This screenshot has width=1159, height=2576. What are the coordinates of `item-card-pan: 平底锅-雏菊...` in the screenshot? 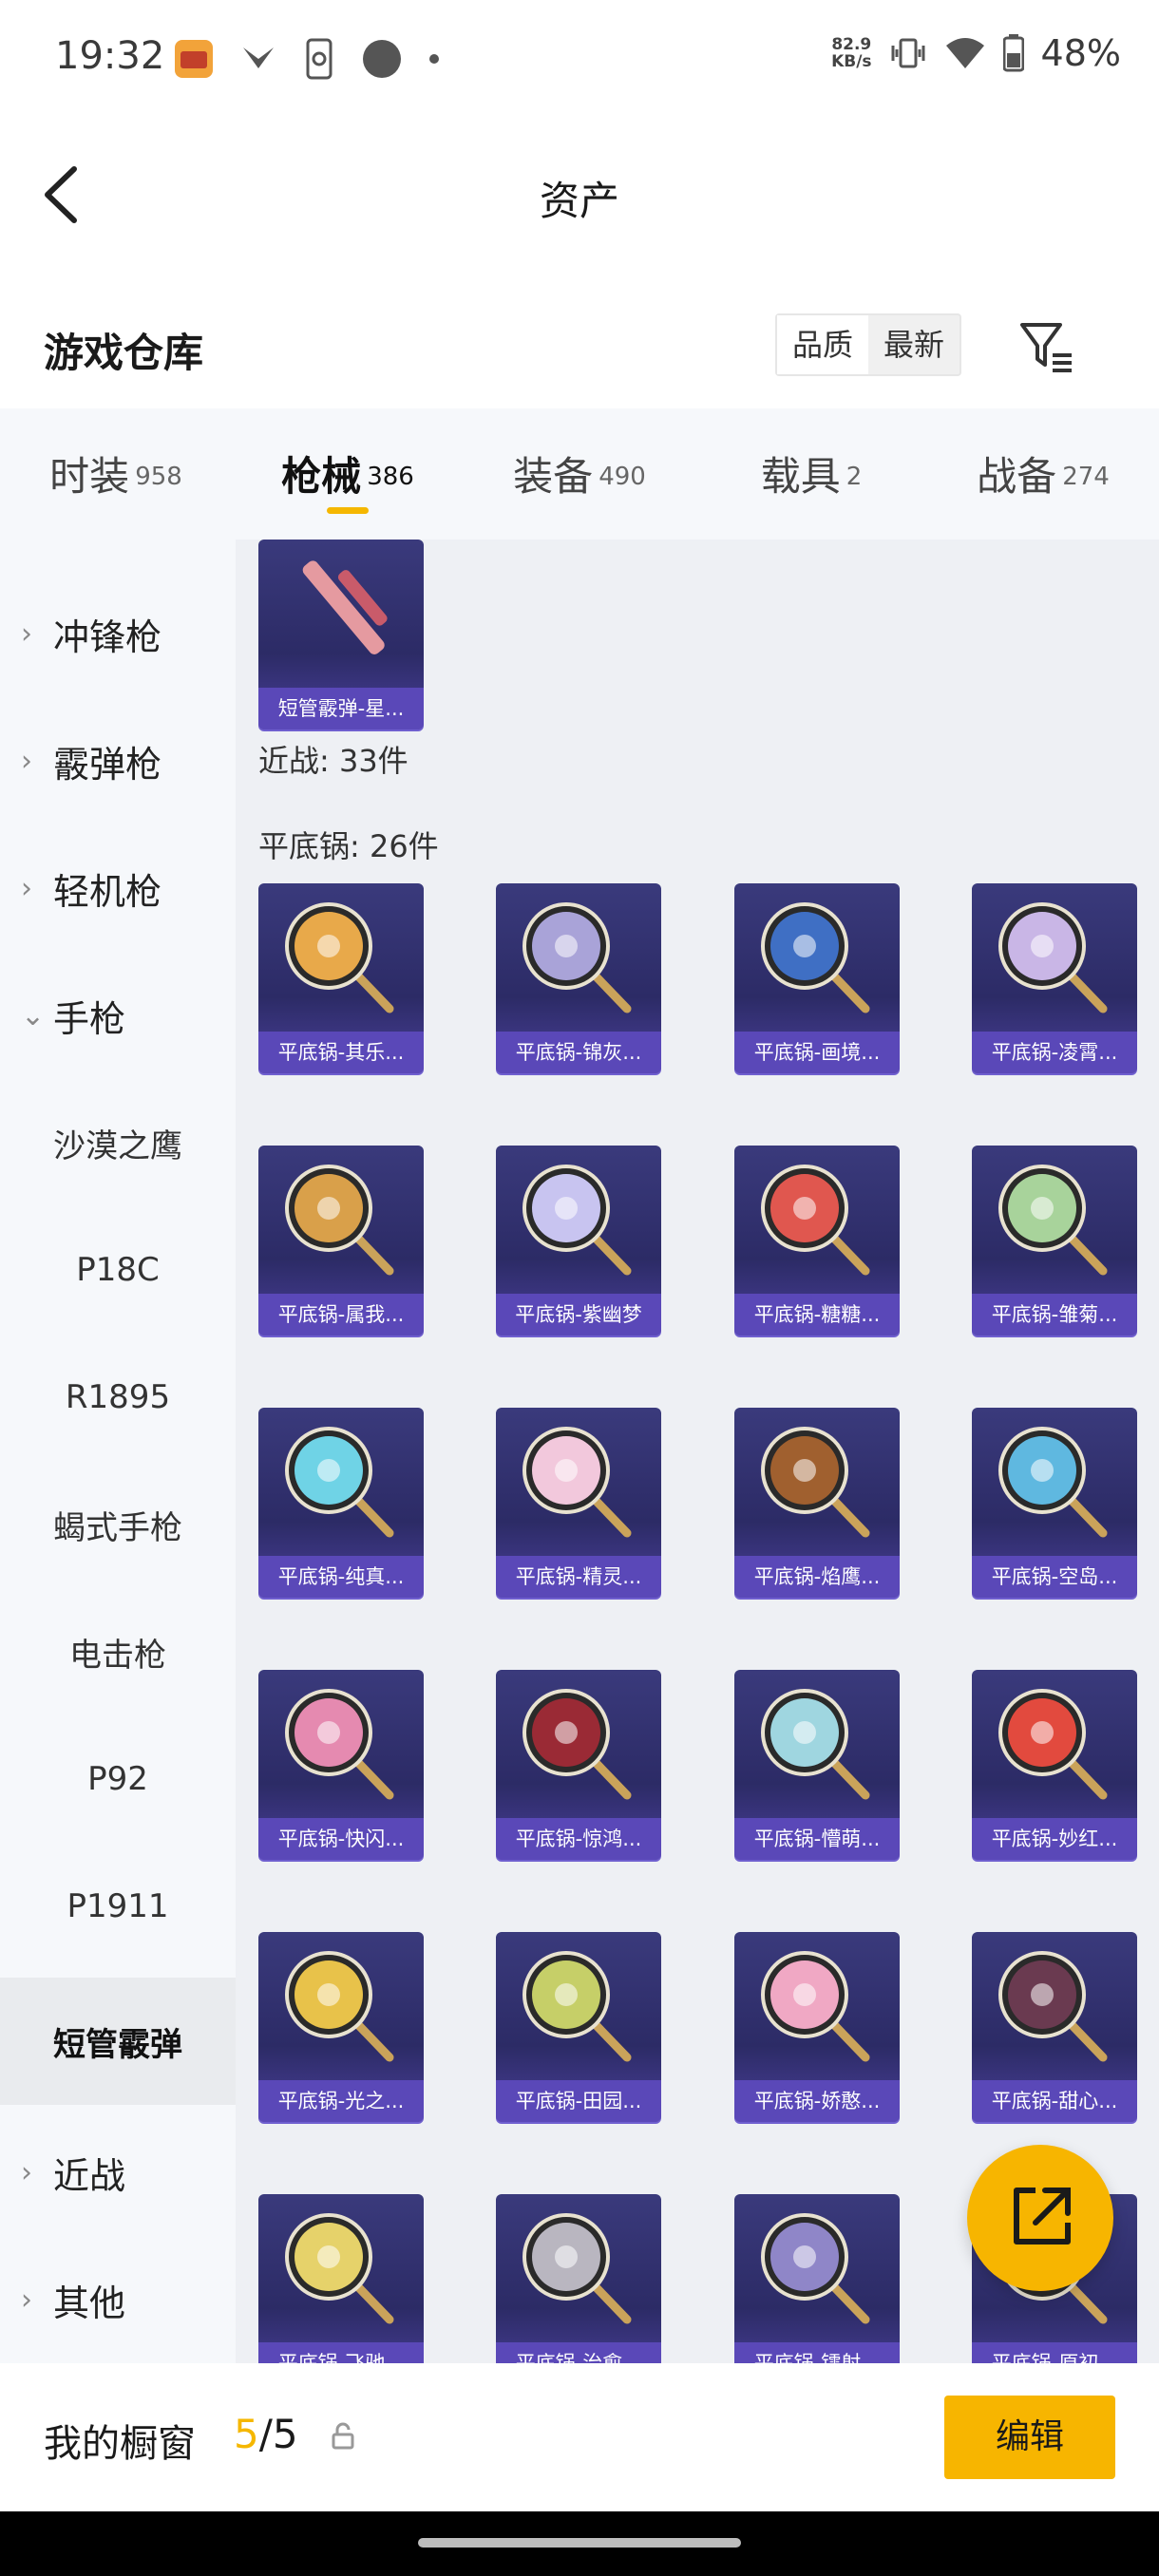 It's located at (1054, 1240).